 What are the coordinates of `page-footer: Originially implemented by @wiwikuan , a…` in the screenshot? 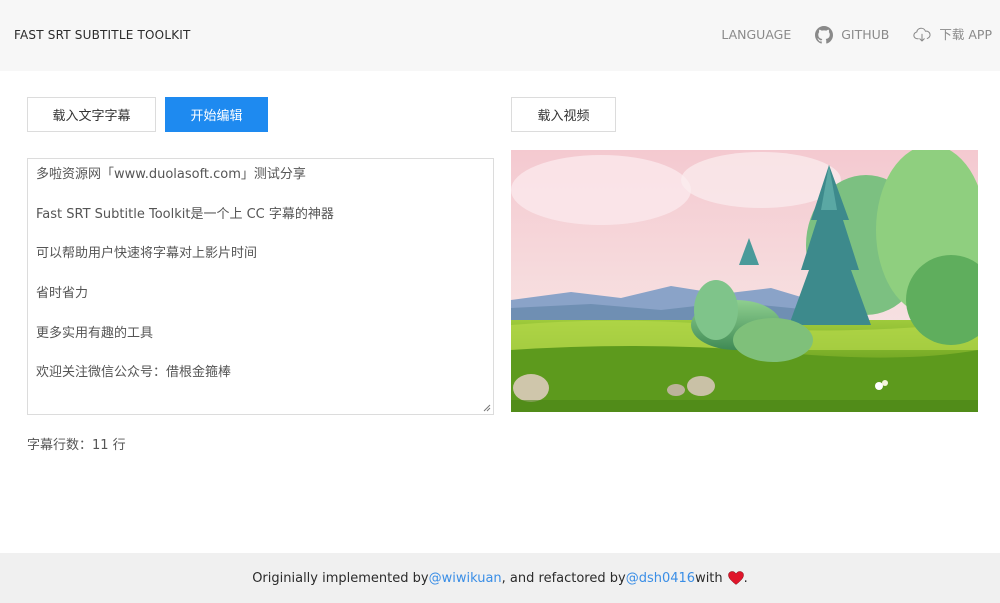 It's located at (500, 578).